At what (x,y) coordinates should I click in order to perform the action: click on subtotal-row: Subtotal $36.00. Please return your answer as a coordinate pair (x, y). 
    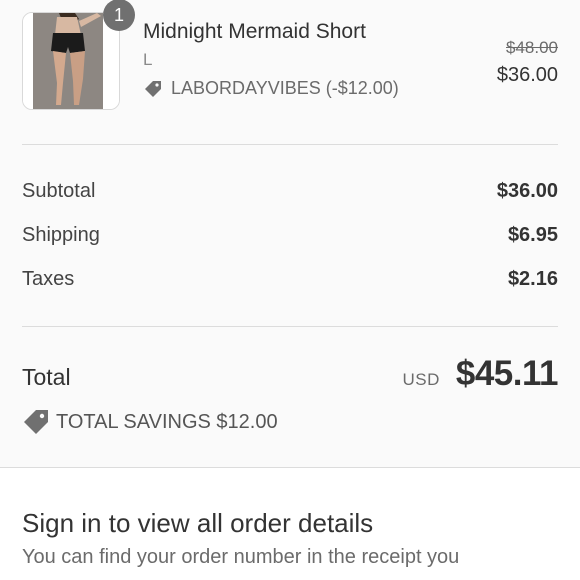
    Looking at the image, I should click on (290, 191).